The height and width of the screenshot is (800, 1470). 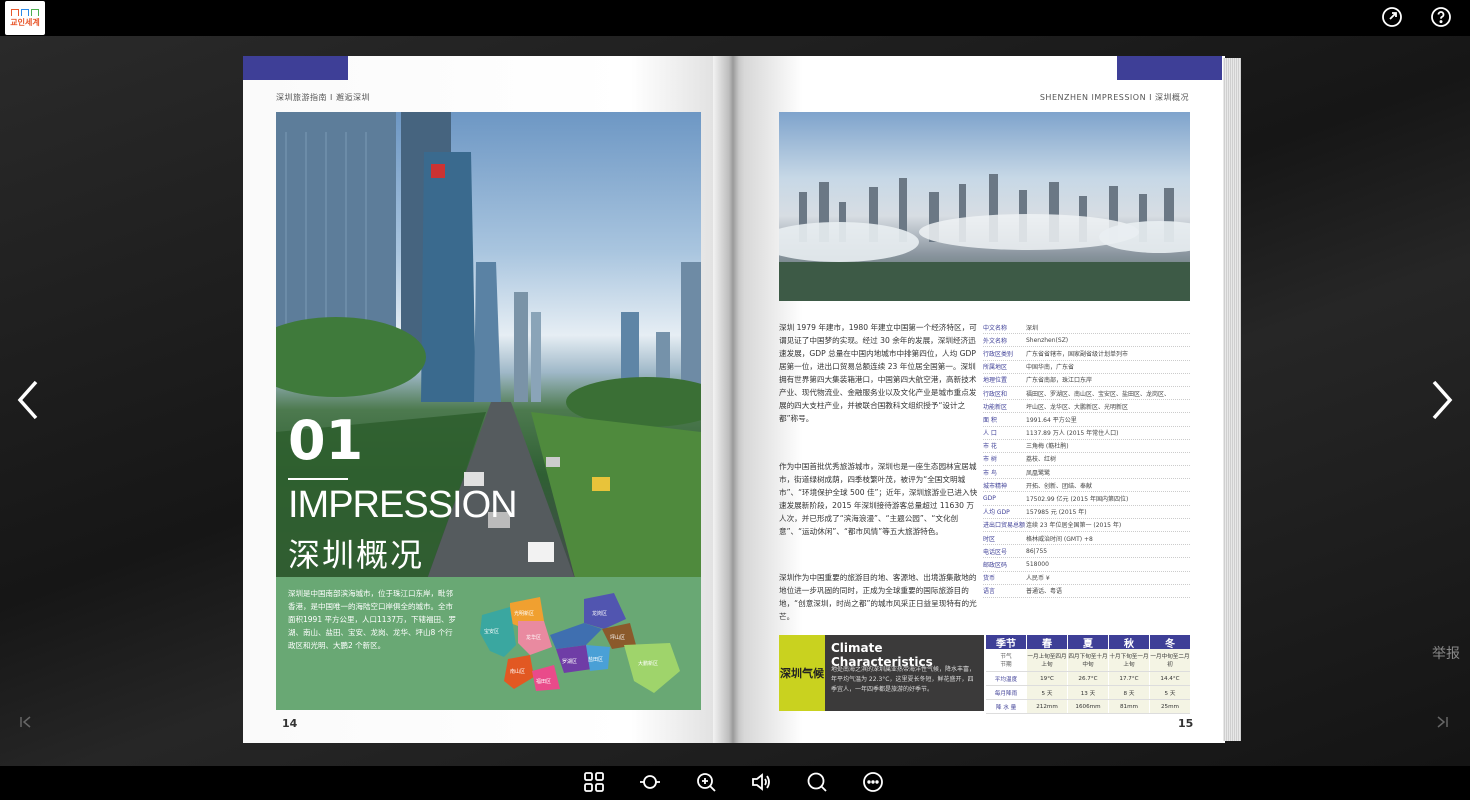 I want to click on fact-key: 功能新区, so click(x=995, y=407).